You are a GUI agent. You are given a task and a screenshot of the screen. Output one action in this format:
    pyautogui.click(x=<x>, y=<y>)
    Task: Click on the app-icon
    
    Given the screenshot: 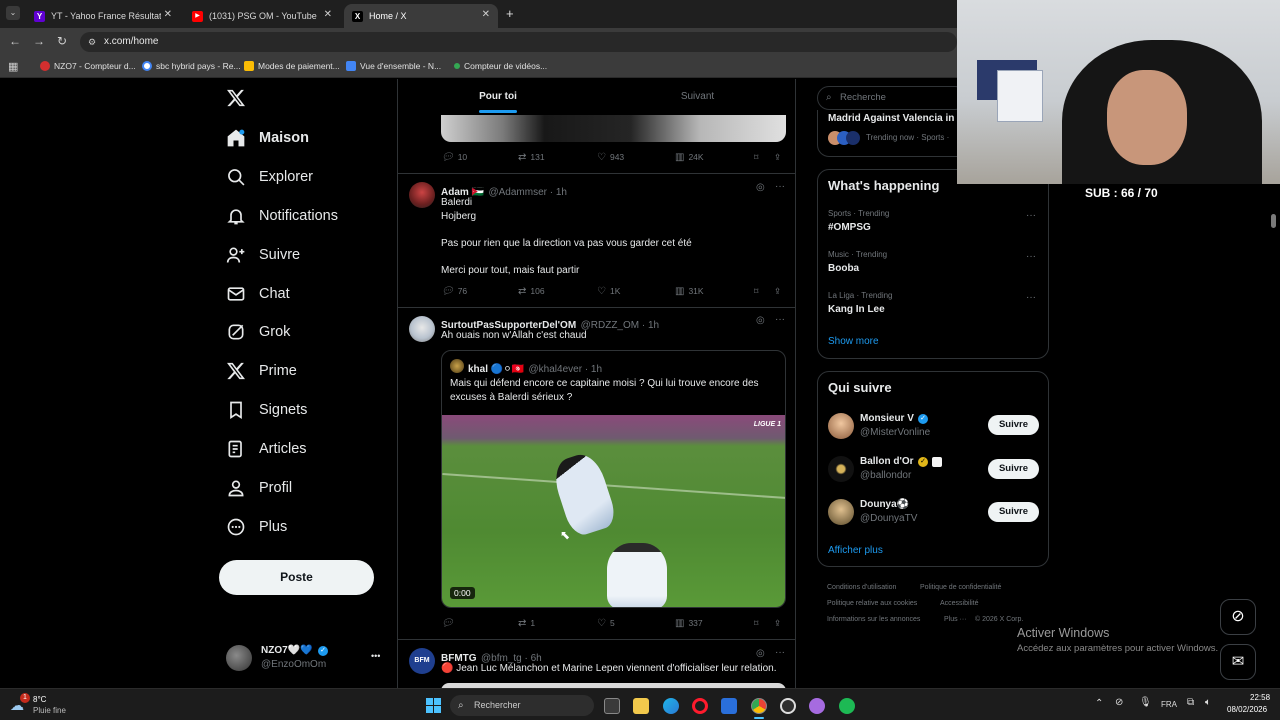 What is the action you would take?
    pyautogui.click(x=817, y=706)
    